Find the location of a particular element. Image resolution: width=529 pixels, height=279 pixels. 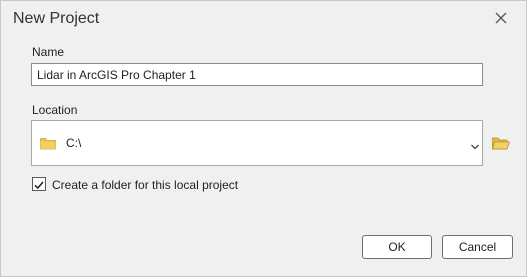

name-label: Name is located at coordinates (48, 52).